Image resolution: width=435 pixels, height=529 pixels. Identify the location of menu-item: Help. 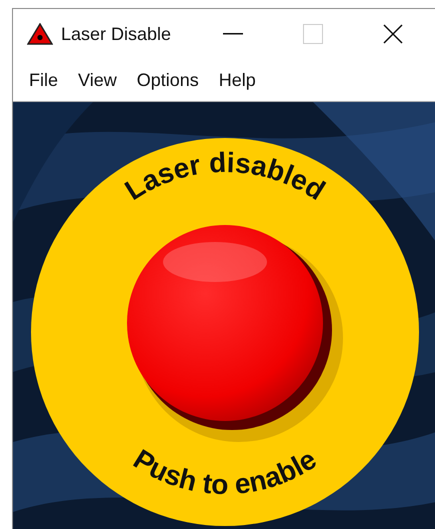
(237, 80).